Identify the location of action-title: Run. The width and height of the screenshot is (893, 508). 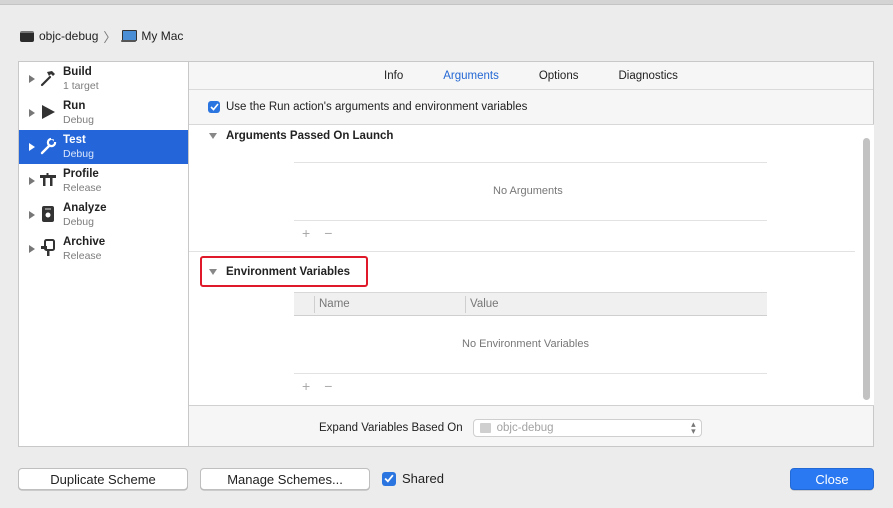
(74, 106).